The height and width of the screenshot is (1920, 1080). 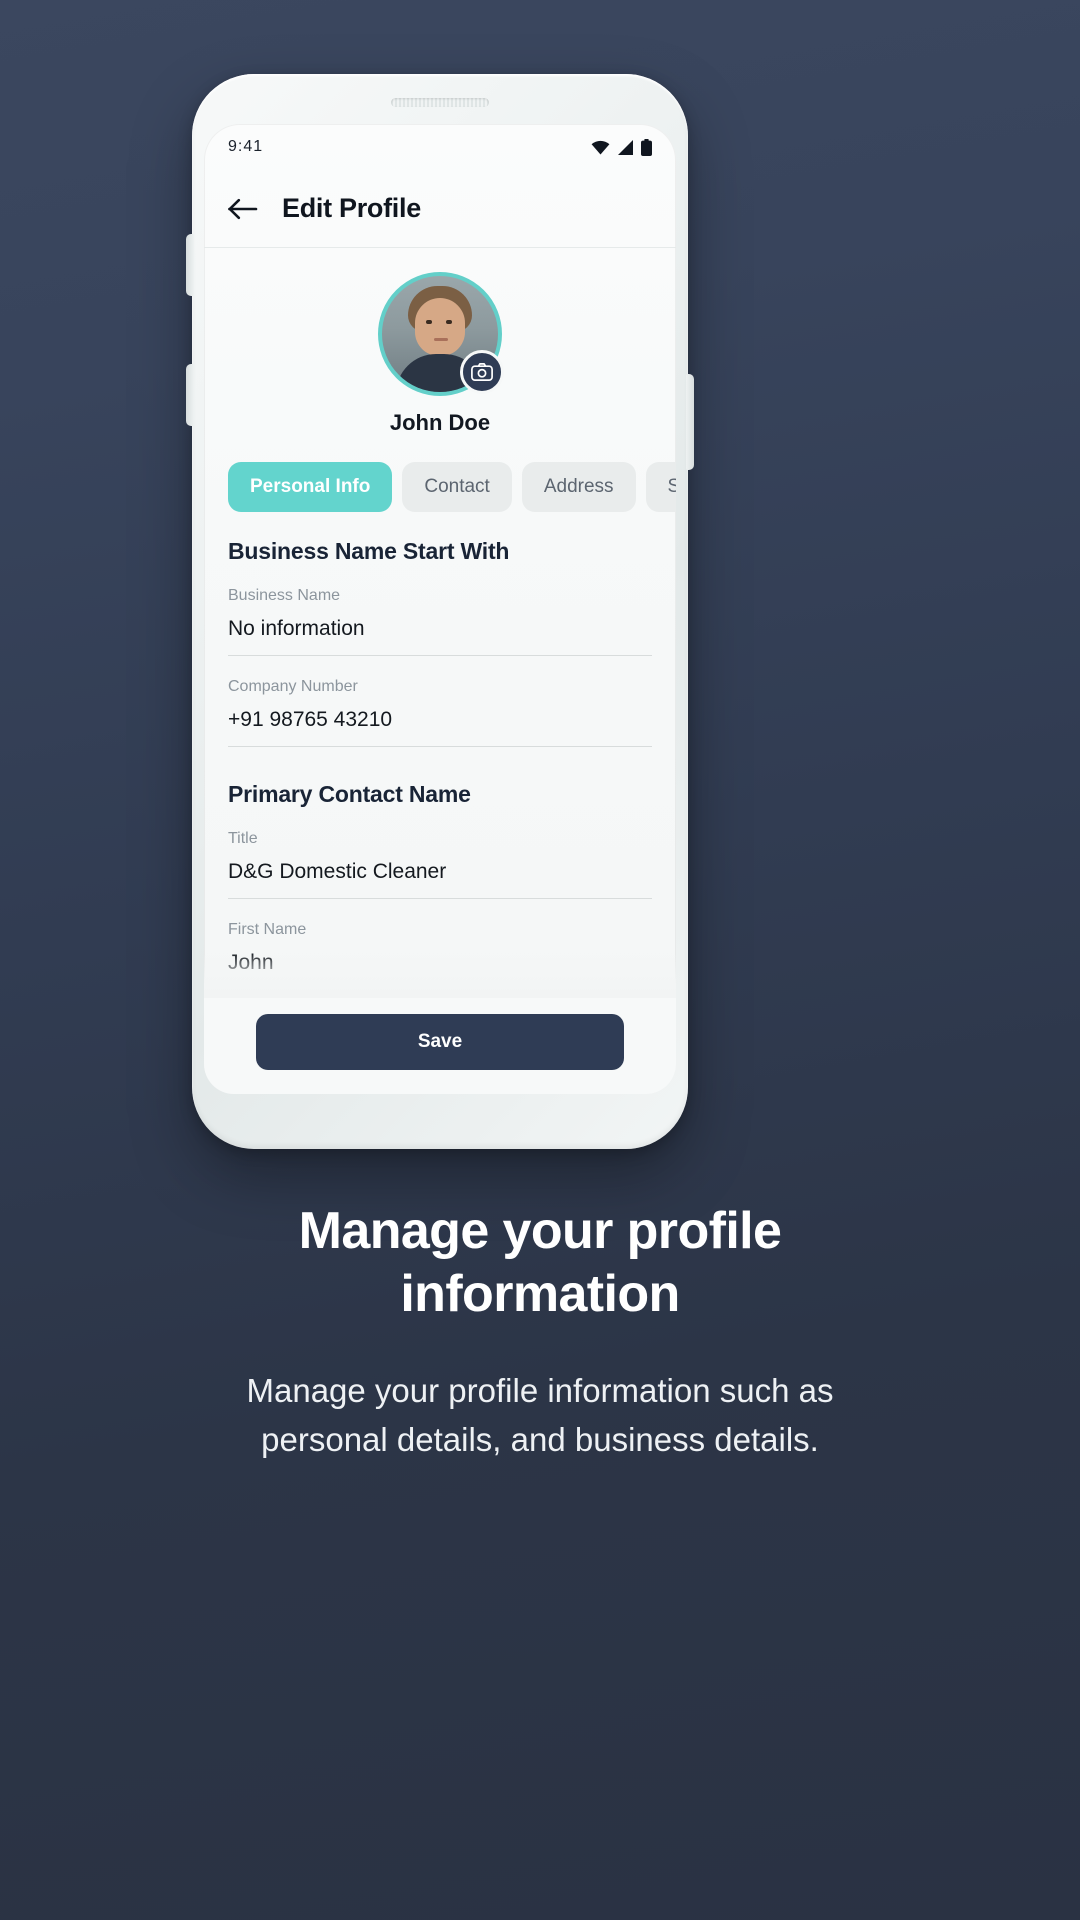 What do you see at coordinates (440, 873) in the screenshot?
I see `field-value: D&G Domestic Cleaner` at bounding box center [440, 873].